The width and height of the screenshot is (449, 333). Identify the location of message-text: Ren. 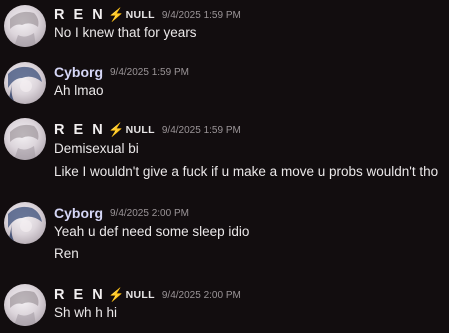
(66, 253).